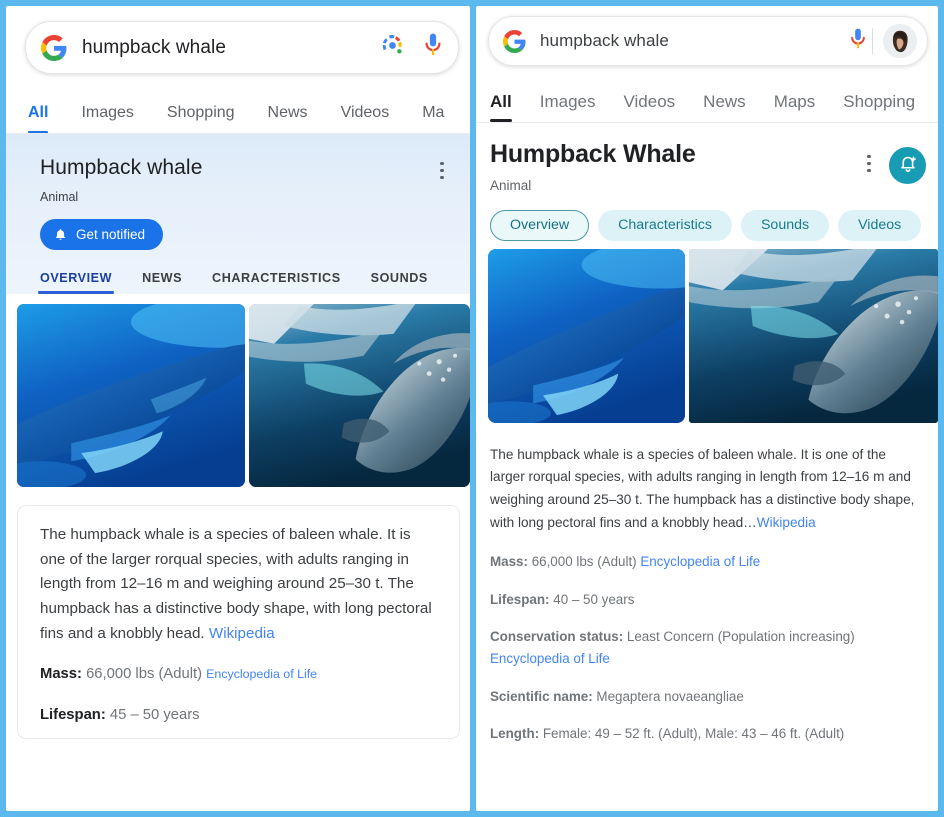  What do you see at coordinates (238, 716) in the screenshot?
I see `left-fact-lifespan: Lifespan: 45 – 50 years` at bounding box center [238, 716].